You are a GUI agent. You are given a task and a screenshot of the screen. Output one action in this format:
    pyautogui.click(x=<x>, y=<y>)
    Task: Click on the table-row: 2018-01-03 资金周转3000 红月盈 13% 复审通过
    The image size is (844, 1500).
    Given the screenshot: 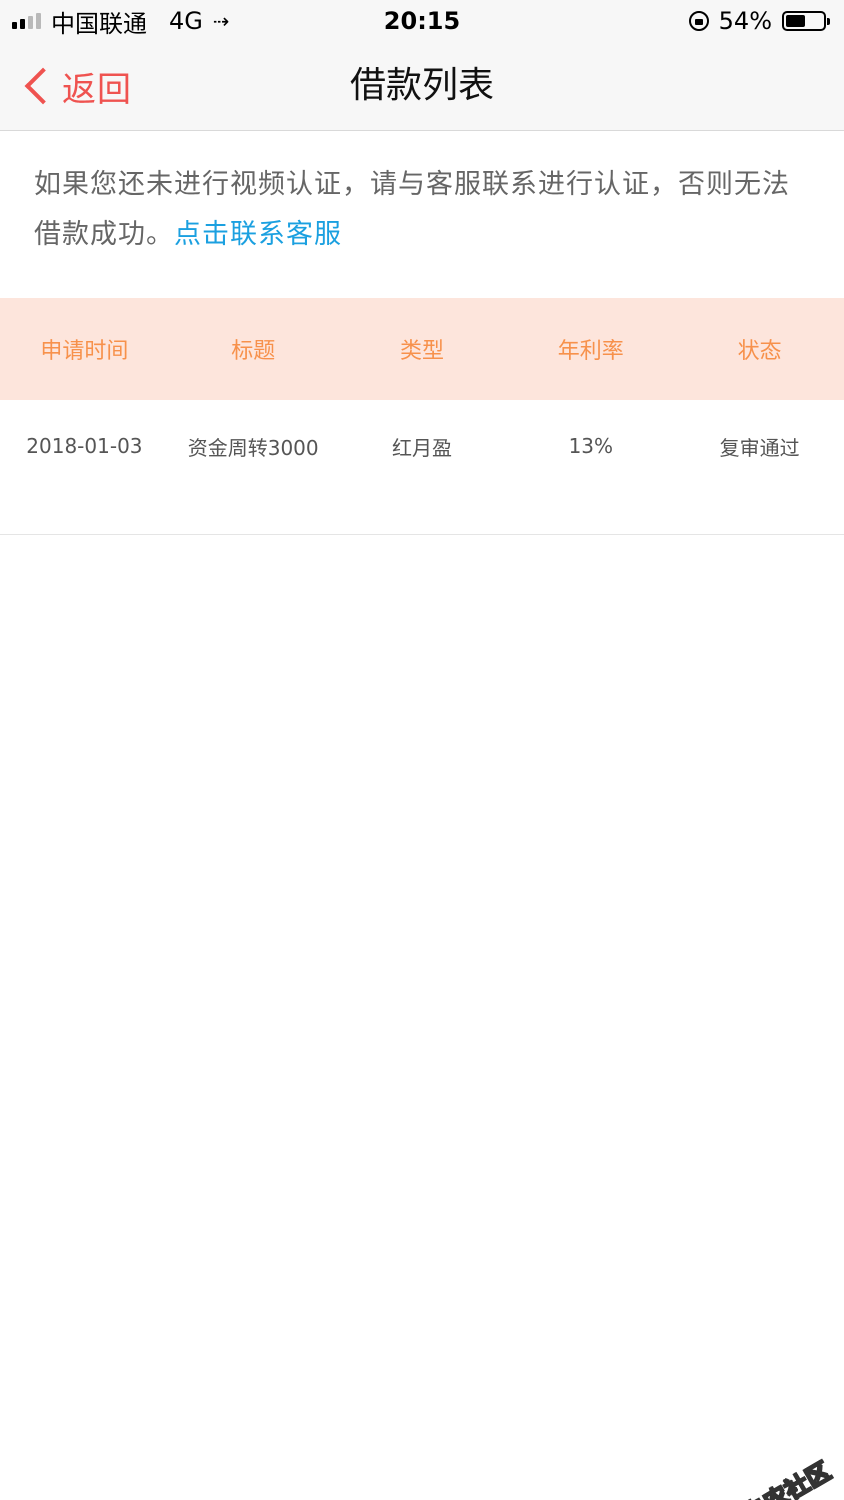 What is the action you would take?
    pyautogui.click(x=422, y=467)
    